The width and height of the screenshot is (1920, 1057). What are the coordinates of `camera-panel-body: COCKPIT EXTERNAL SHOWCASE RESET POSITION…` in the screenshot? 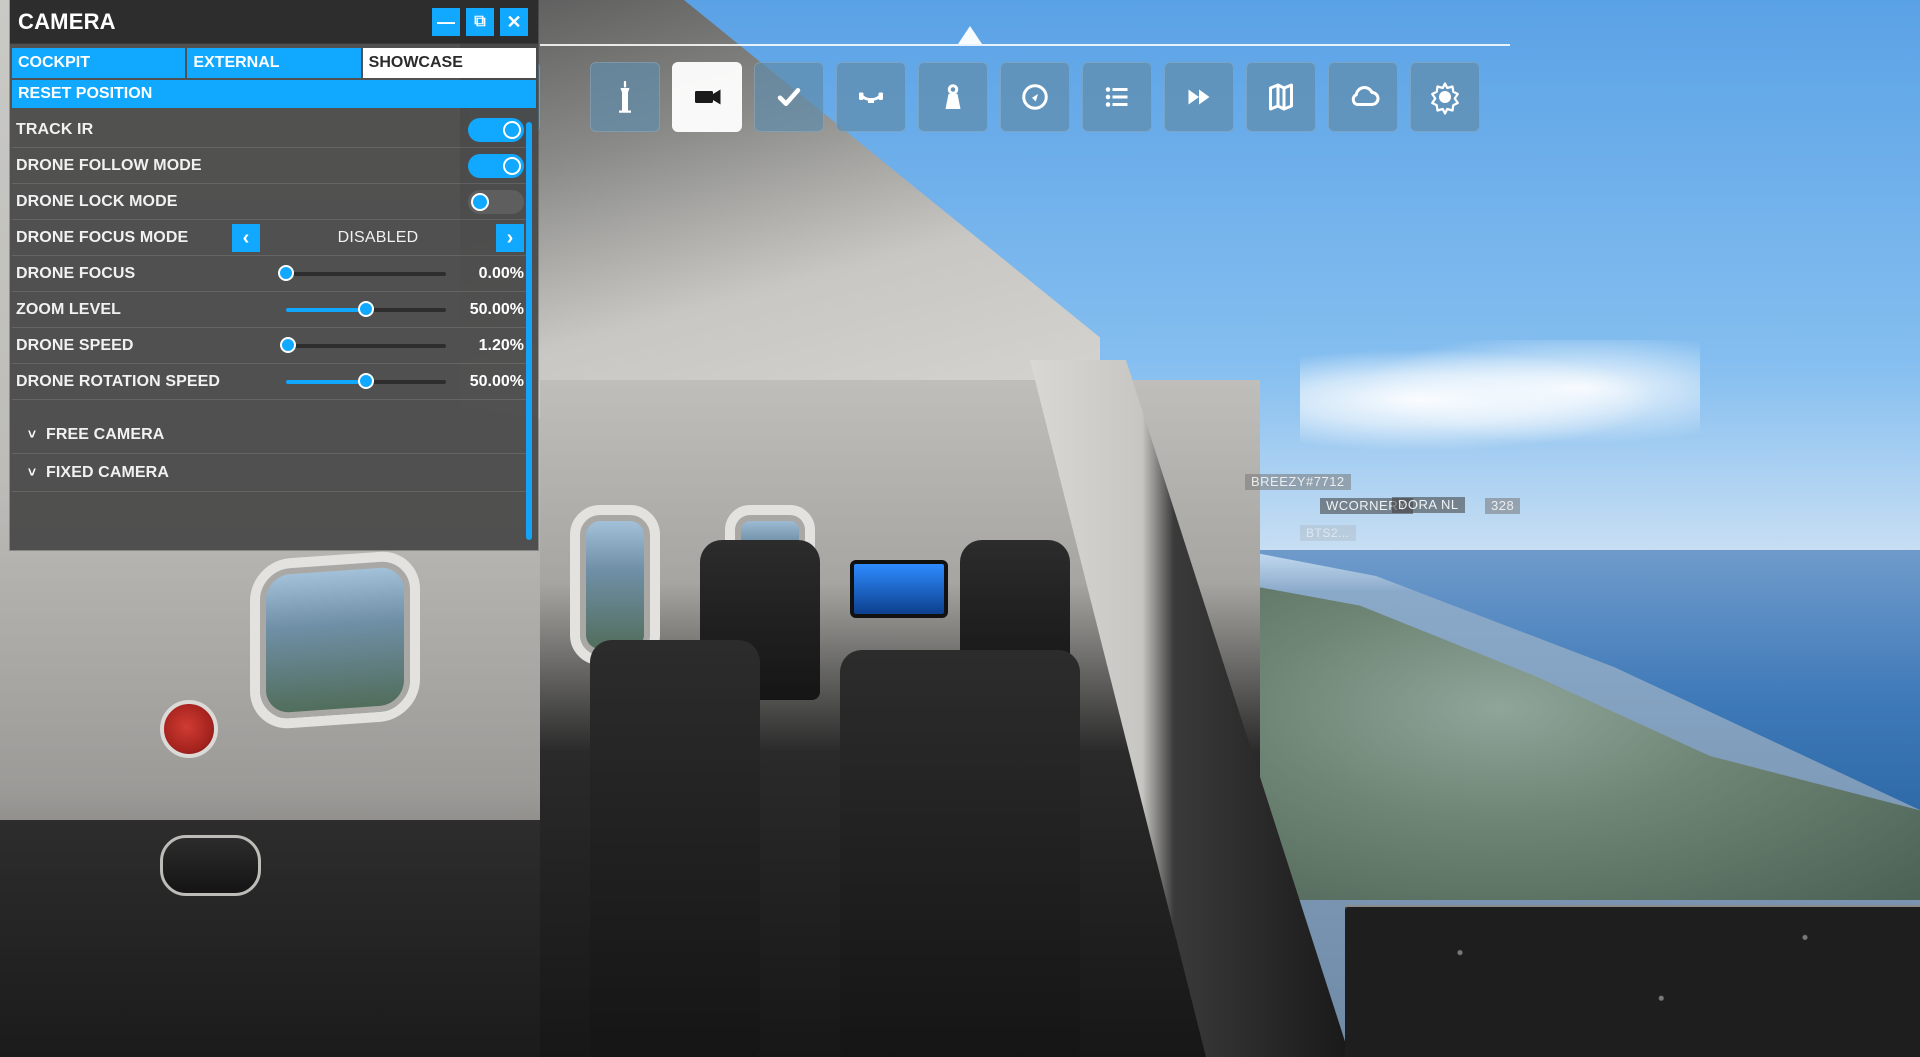 It's located at (274, 297).